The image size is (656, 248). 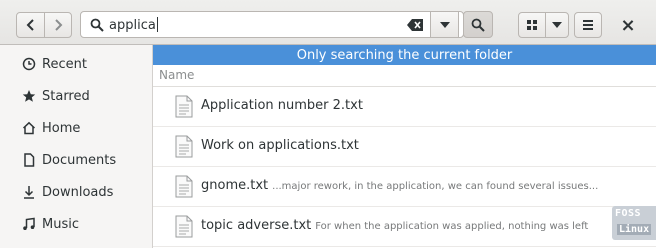 What do you see at coordinates (133, 25) in the screenshot?
I see `search-query: applica` at bounding box center [133, 25].